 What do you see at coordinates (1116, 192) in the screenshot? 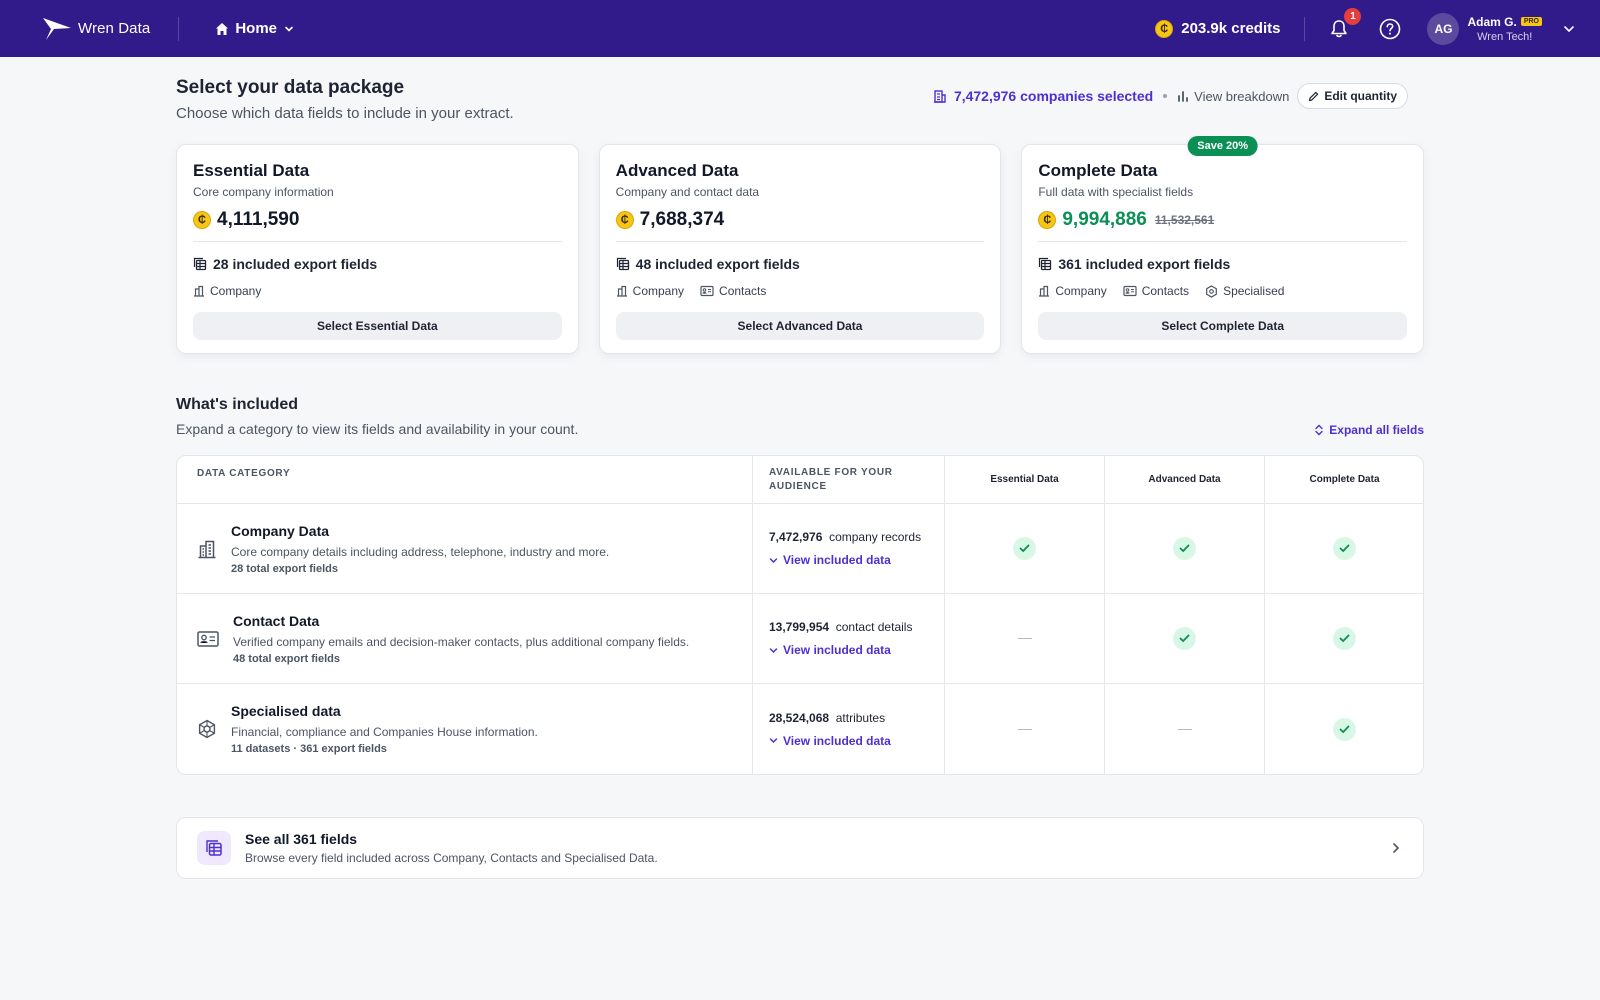
I see `package-subtitle: Full data with specialist fields` at bounding box center [1116, 192].